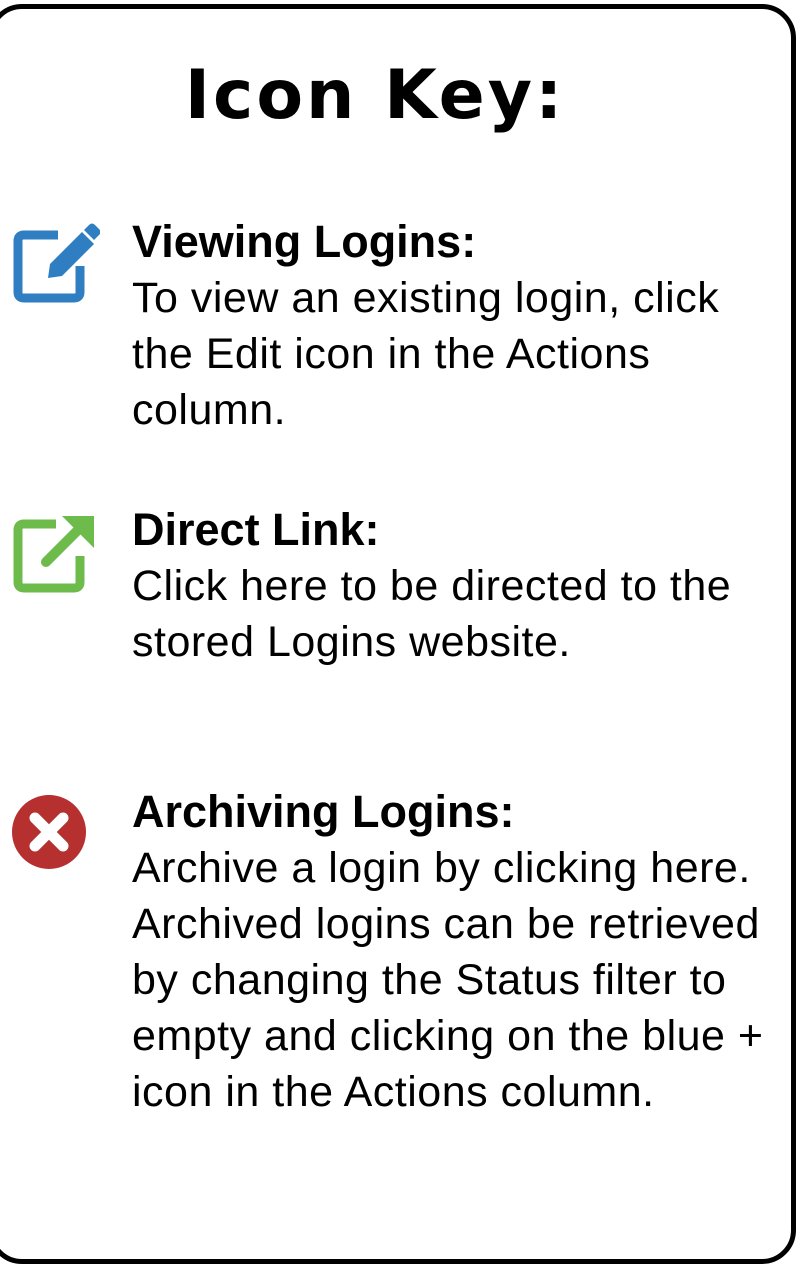 Image resolution: width=807 pixels, height=1273 pixels. What do you see at coordinates (256, 529) in the screenshot?
I see `entry-heading: Direct Link:` at bounding box center [256, 529].